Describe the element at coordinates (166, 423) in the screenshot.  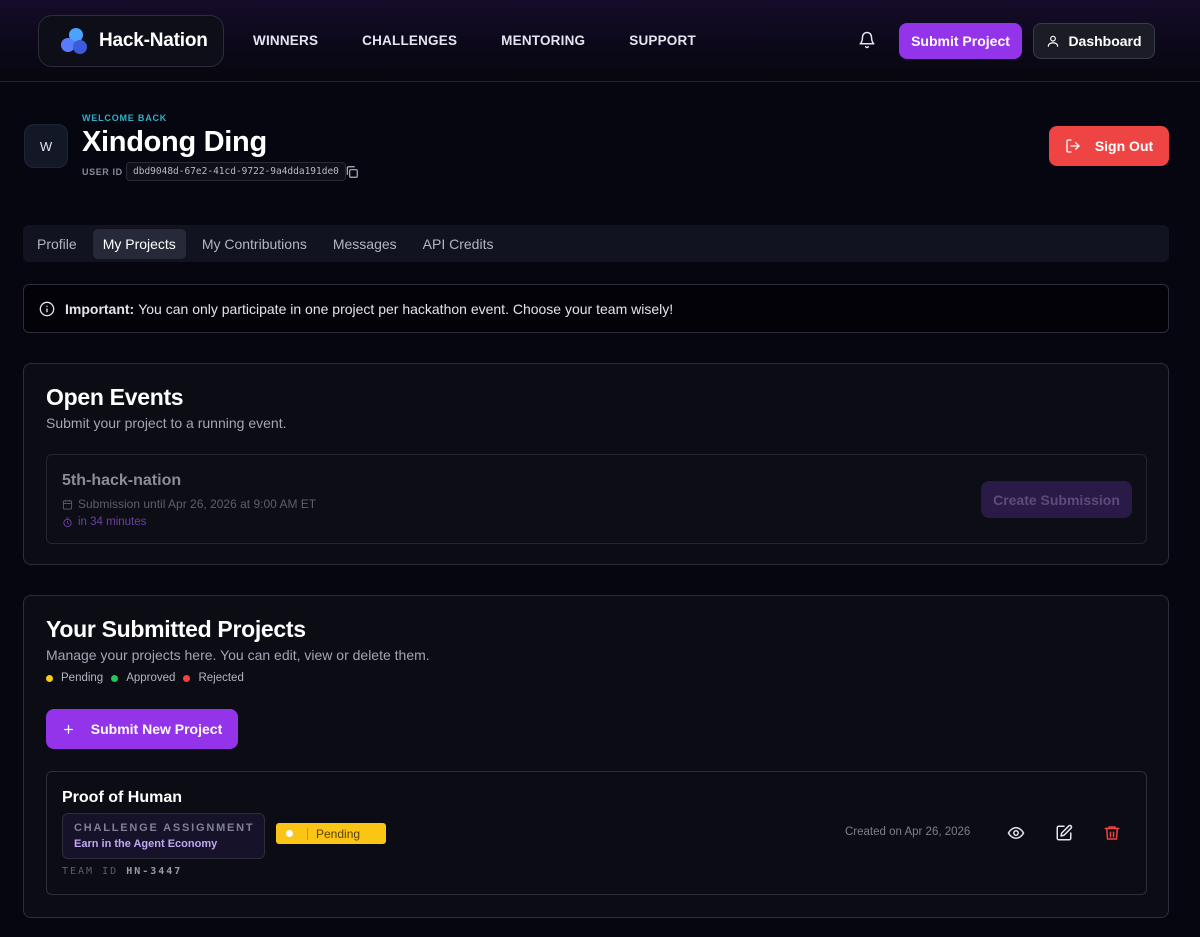
I see `open-events-subtitle: Submit your project to a running event.` at that location.